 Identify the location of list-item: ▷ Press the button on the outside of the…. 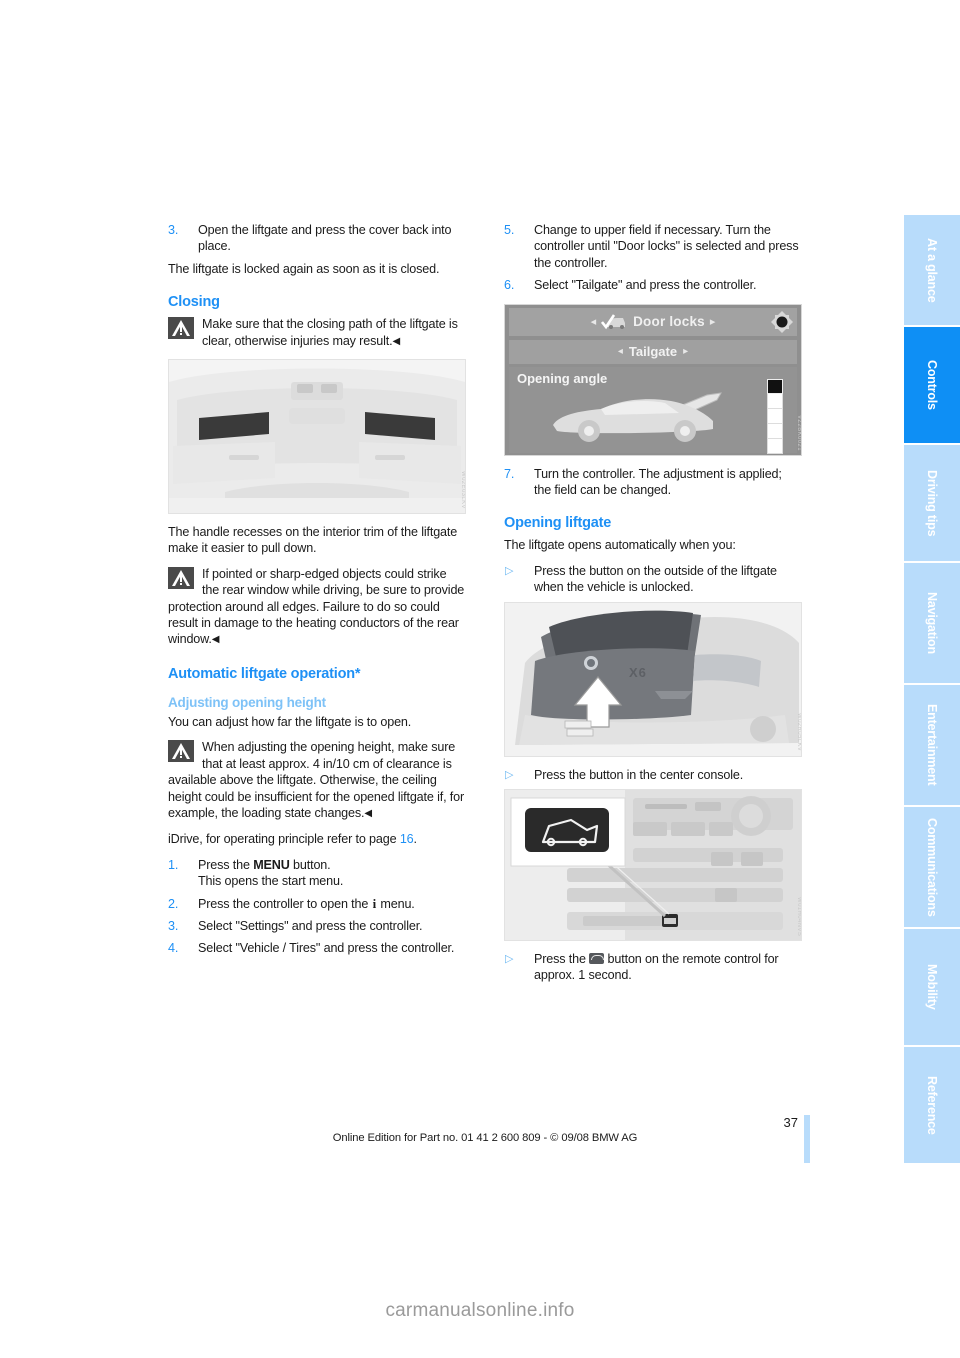
(653, 579).